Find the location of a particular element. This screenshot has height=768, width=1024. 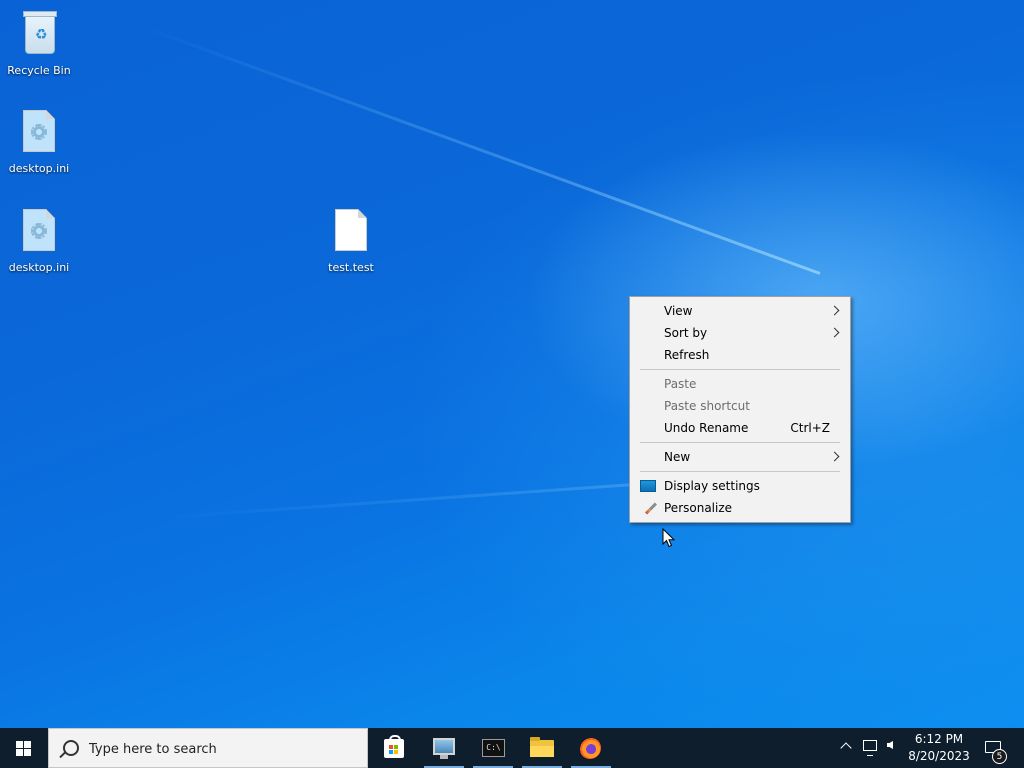

remote-desktop-icon is located at coordinates (444, 748).